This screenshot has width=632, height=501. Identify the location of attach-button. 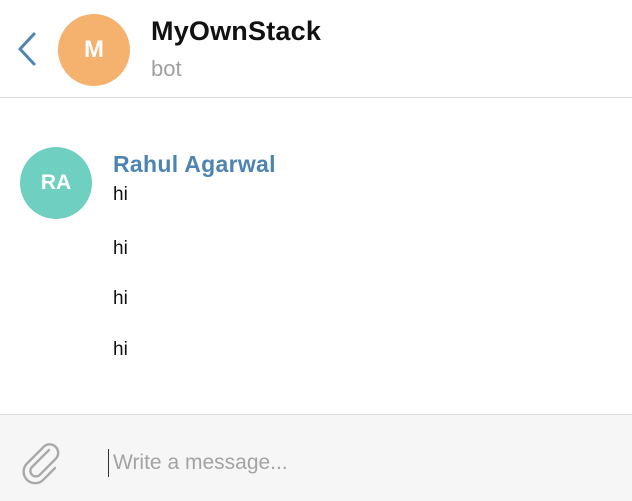
(41, 462).